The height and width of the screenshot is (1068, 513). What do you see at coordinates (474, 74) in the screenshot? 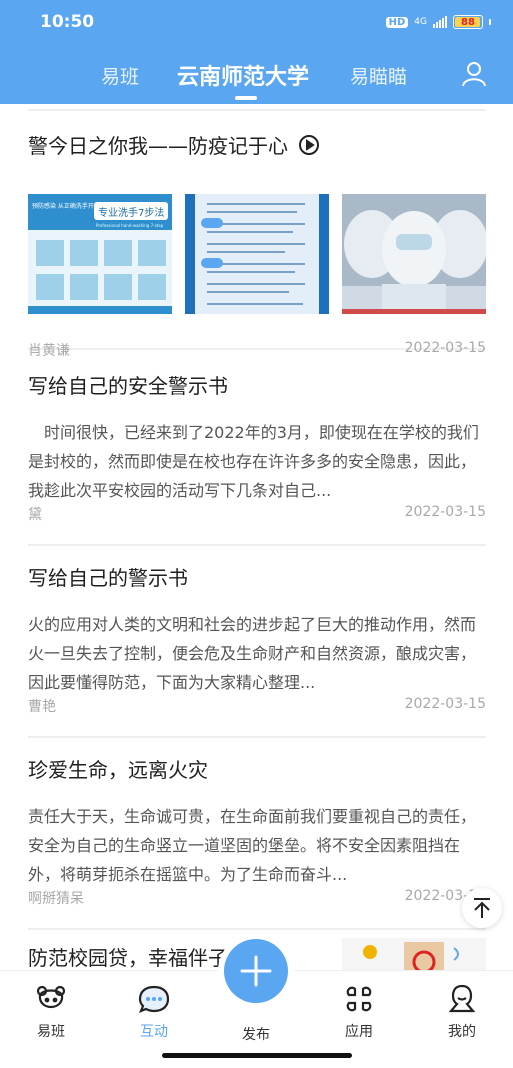
I see `user-icon` at bounding box center [474, 74].